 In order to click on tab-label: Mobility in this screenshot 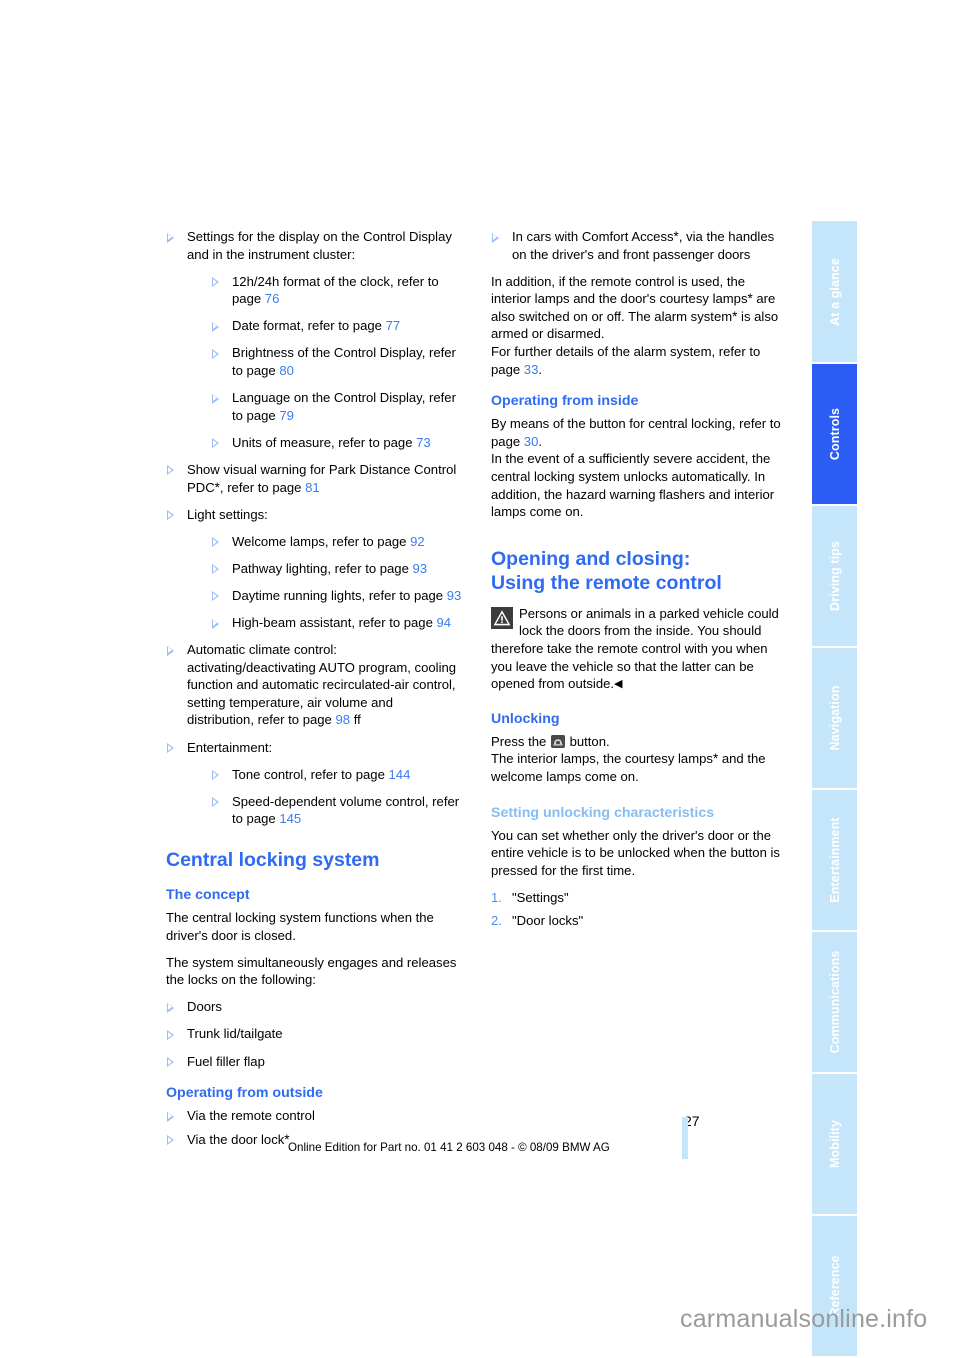, I will do `click(834, 1144)`.